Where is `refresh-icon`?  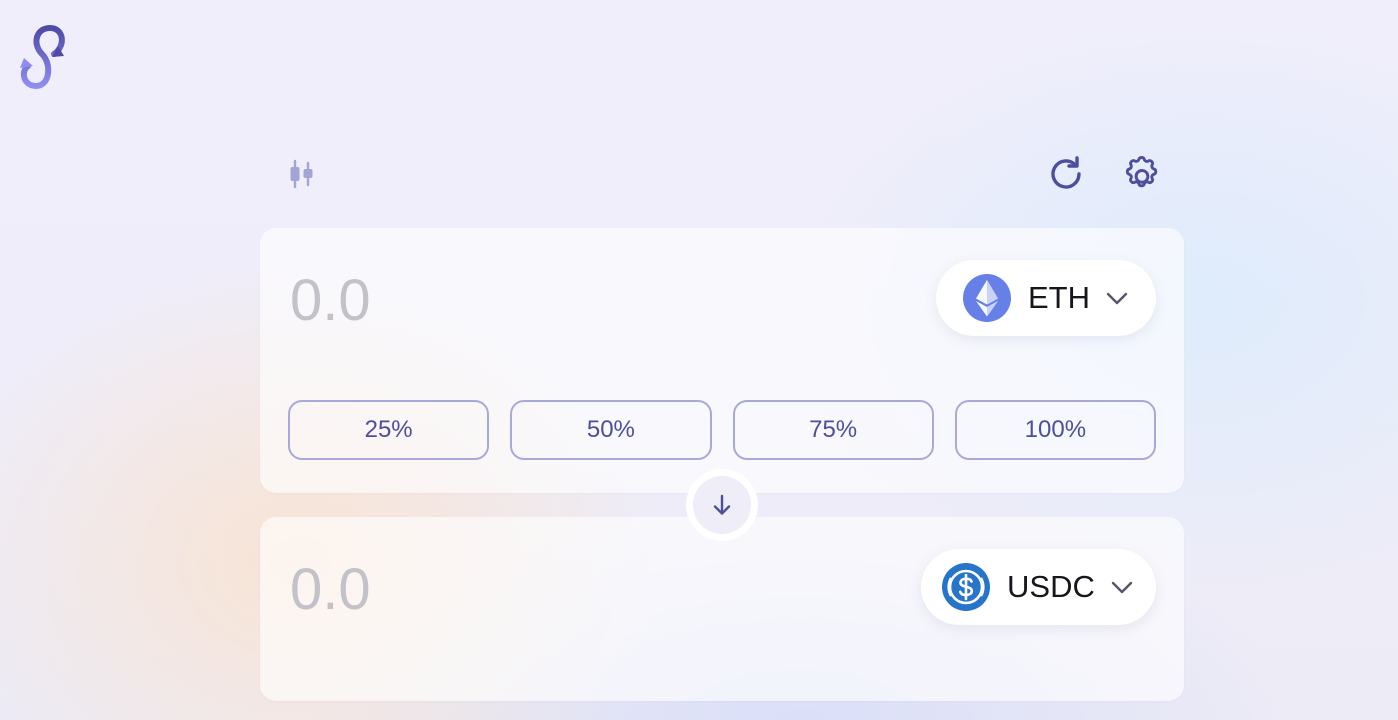
refresh-icon is located at coordinates (1066, 172).